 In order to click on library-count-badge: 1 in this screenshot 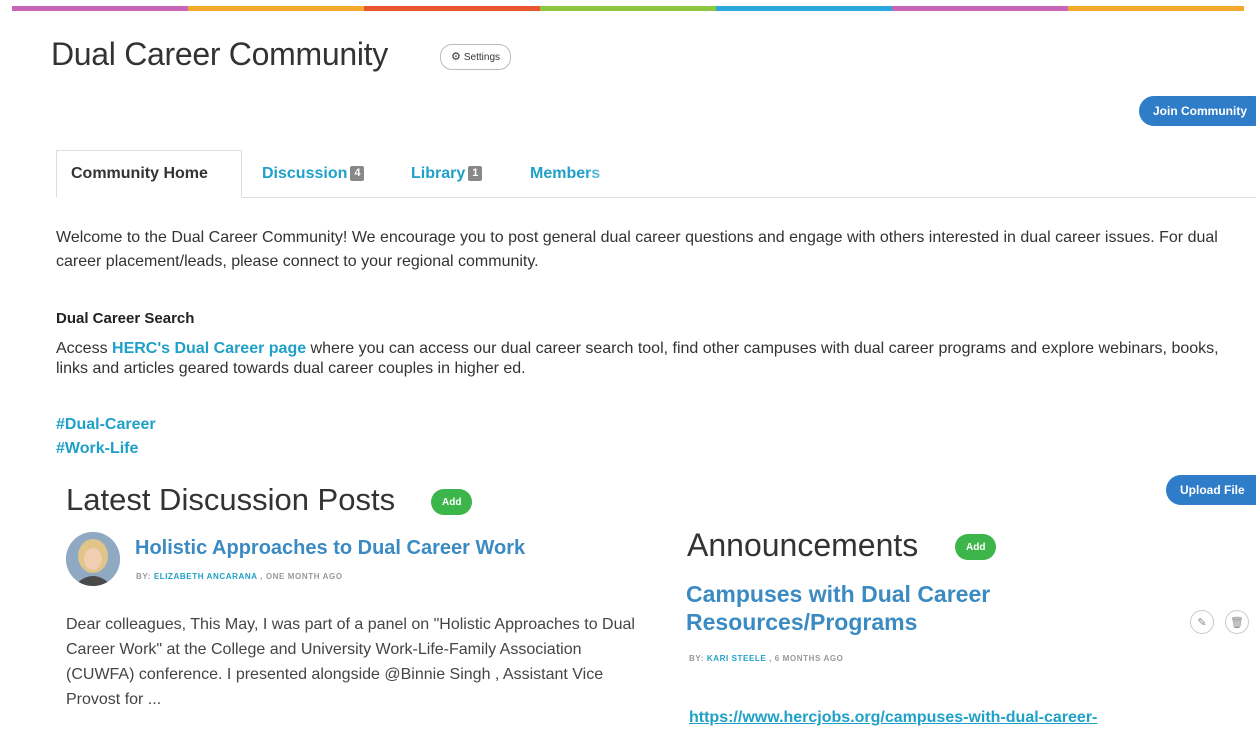, I will do `click(475, 173)`.